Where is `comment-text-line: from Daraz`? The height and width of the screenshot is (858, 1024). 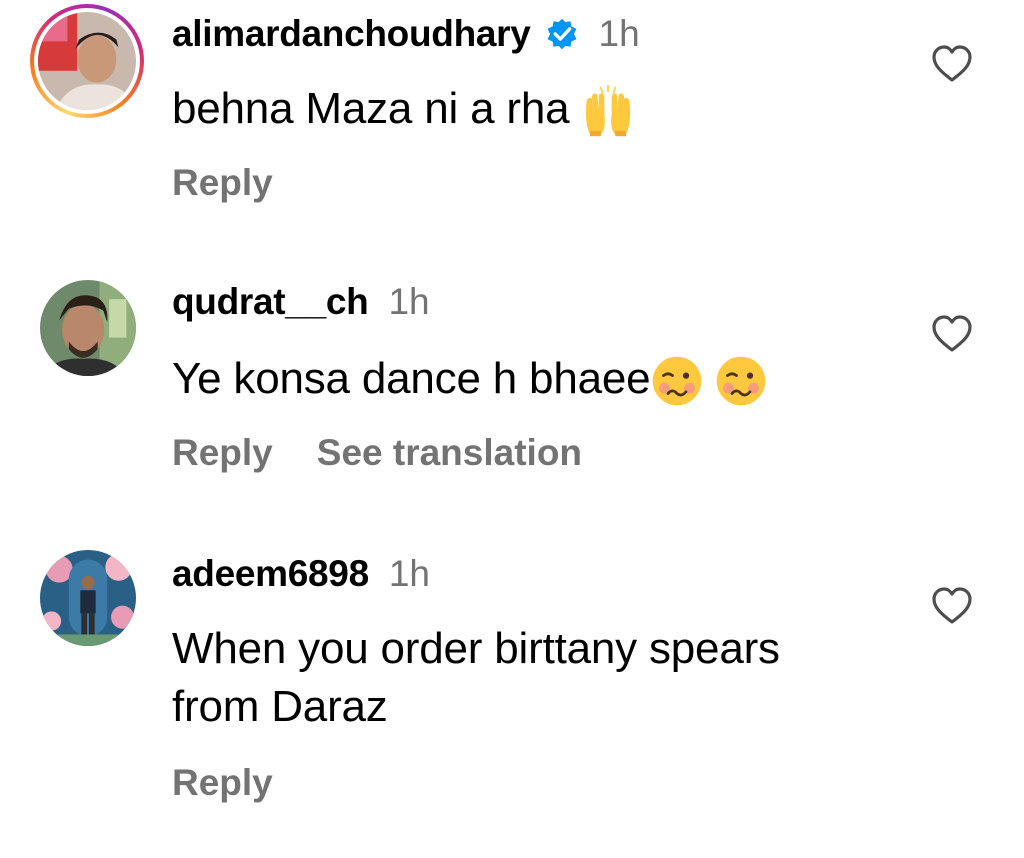 comment-text-line: from Daraz is located at coordinates (280, 706).